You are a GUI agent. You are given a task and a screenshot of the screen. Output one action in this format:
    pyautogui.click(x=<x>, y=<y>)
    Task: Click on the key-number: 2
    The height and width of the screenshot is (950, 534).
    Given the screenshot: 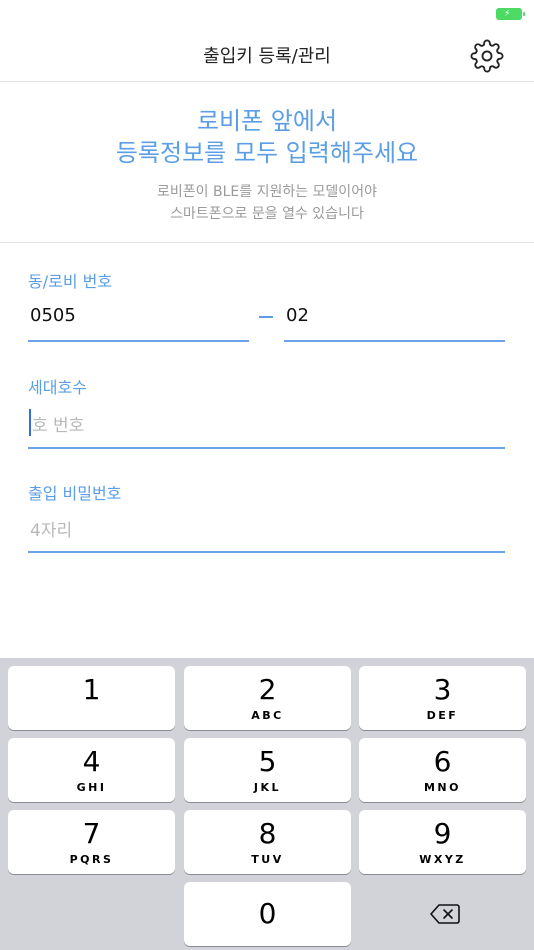 What is the action you would take?
    pyautogui.click(x=267, y=689)
    